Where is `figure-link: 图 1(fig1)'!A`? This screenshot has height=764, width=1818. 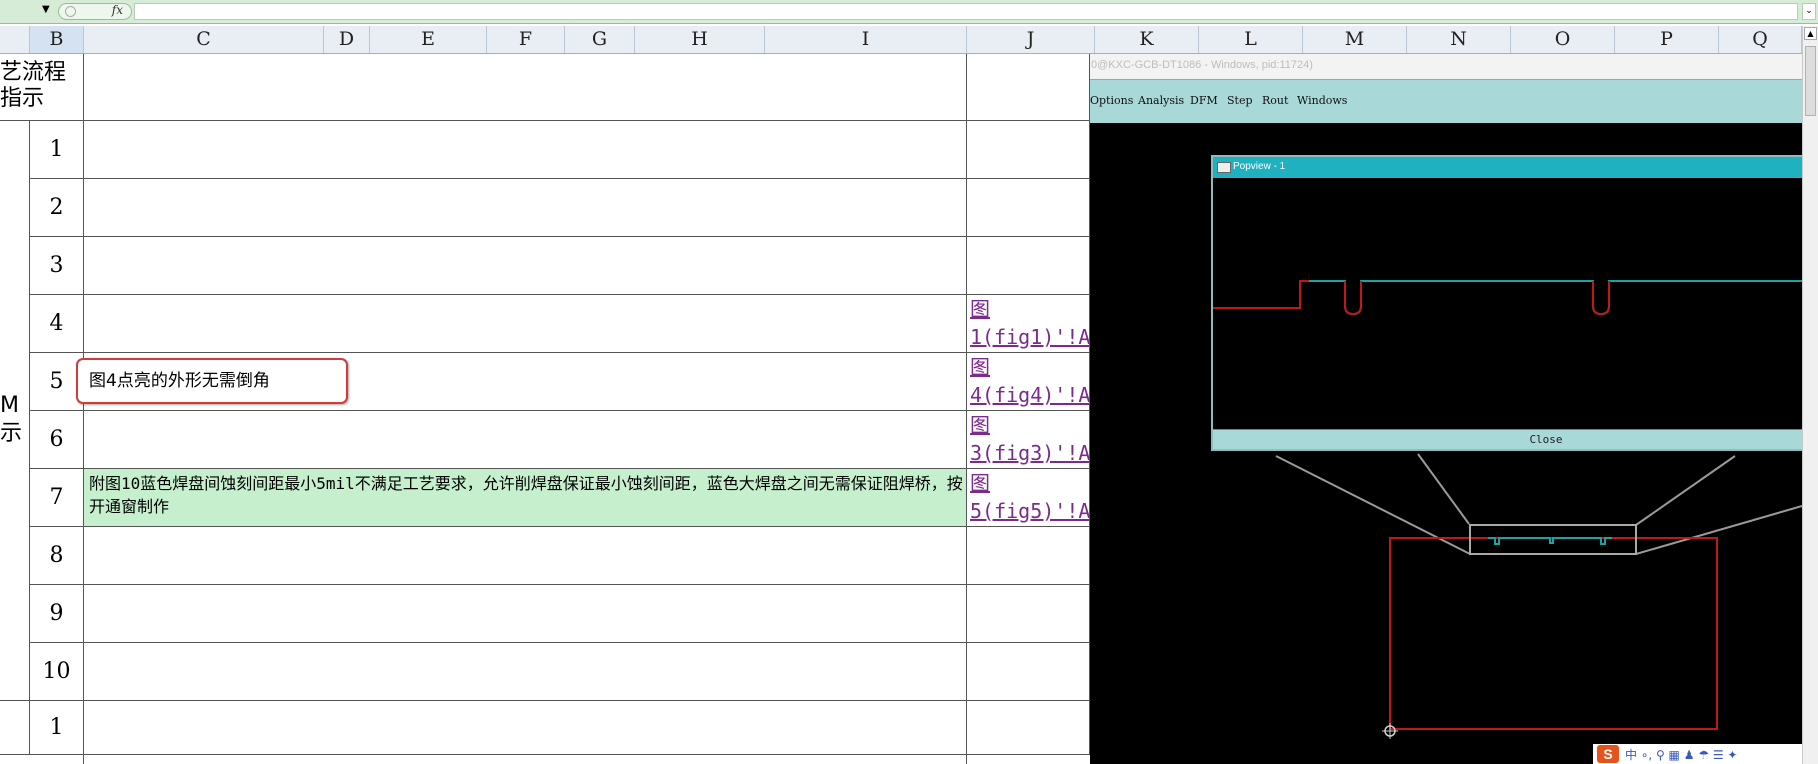 figure-link: 图 1(fig1)'!A is located at coordinates (1028, 324).